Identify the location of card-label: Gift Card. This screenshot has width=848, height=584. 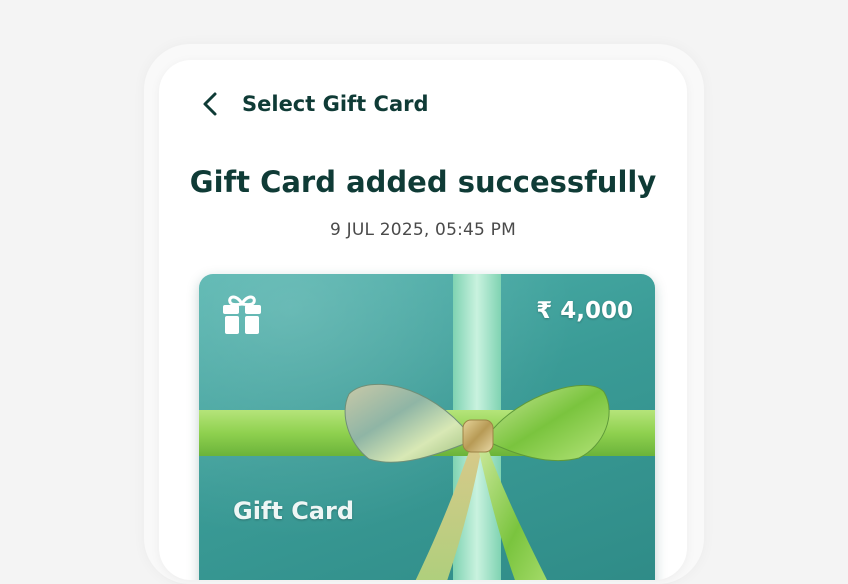
(294, 511).